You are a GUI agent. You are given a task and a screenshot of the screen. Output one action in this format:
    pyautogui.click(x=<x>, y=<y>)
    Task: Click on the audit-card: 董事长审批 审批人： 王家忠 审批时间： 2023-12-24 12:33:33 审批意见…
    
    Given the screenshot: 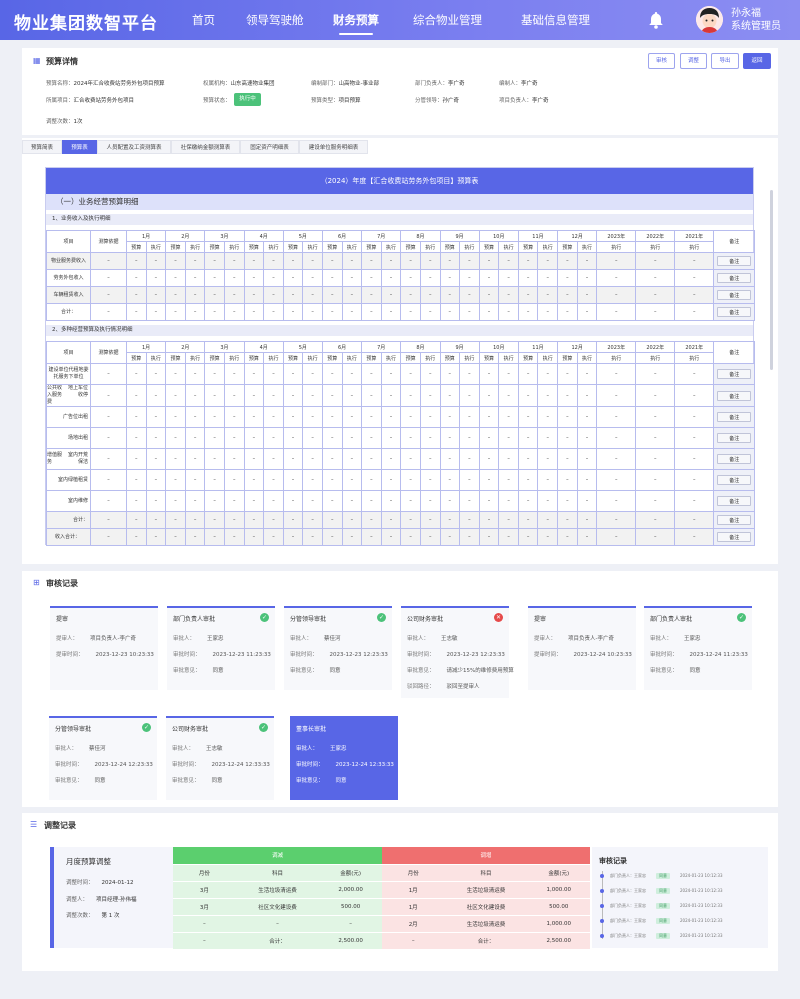 What is the action you would take?
    pyautogui.click(x=344, y=758)
    